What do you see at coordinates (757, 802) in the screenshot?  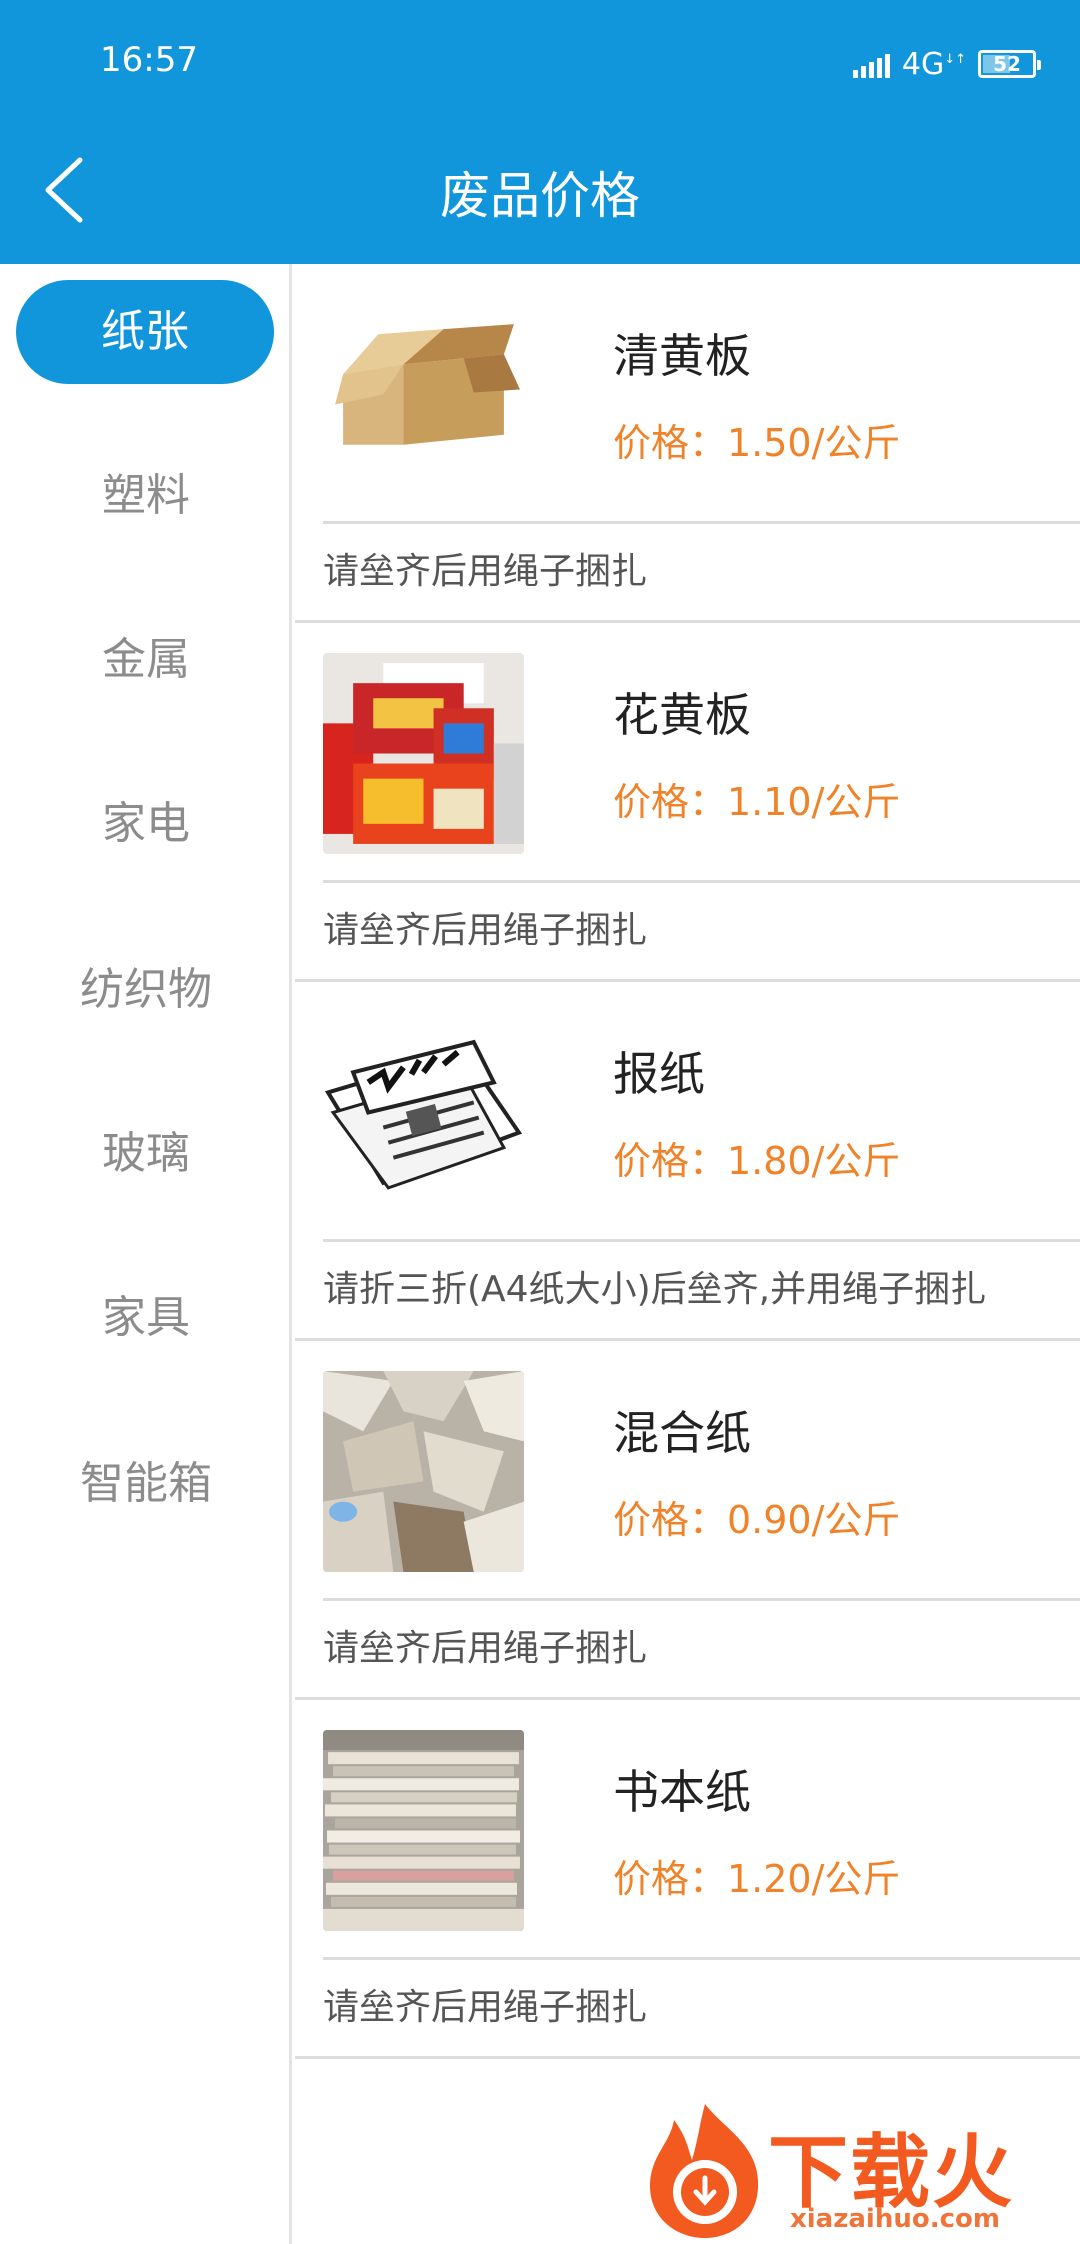 I see `item-price: 价格：1.10/公斤` at bounding box center [757, 802].